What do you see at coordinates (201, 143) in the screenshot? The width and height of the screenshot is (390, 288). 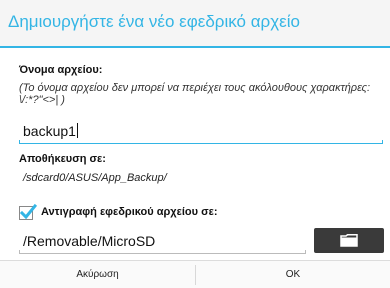 I see `filename-input-underline` at bounding box center [201, 143].